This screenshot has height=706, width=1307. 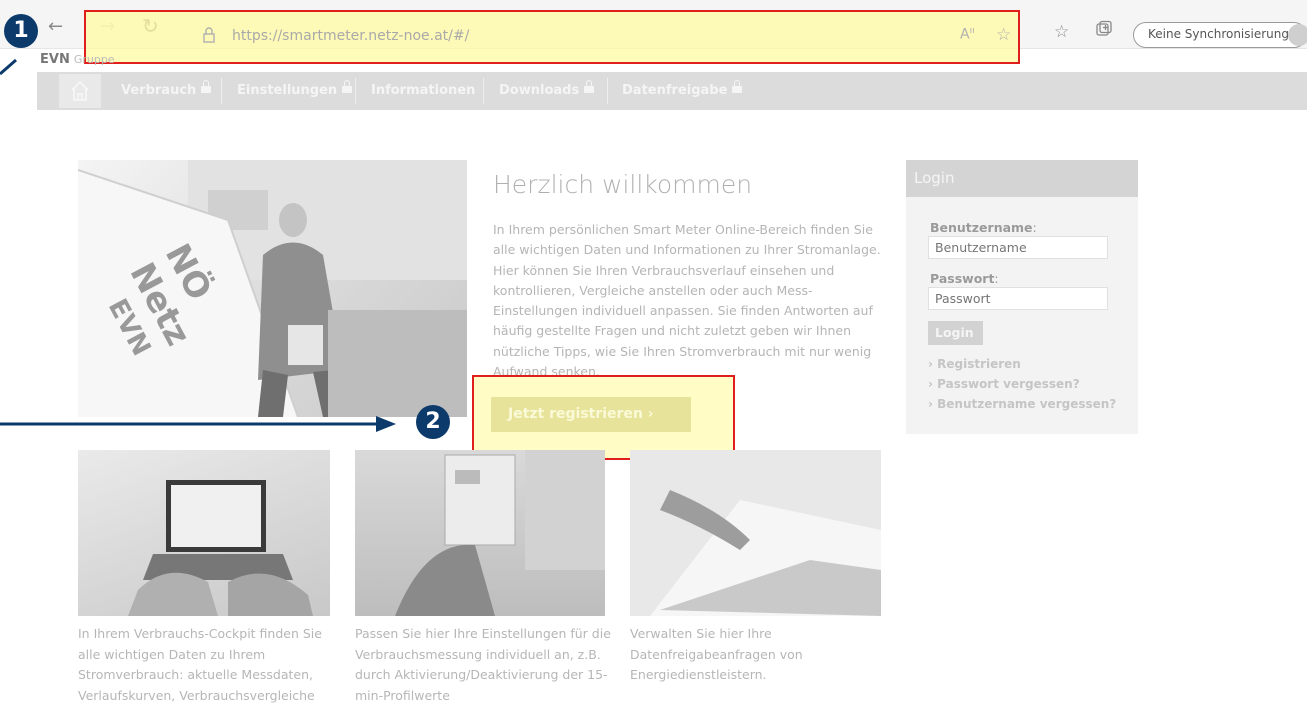 I want to click on feature-image-settings, so click(x=480, y=533).